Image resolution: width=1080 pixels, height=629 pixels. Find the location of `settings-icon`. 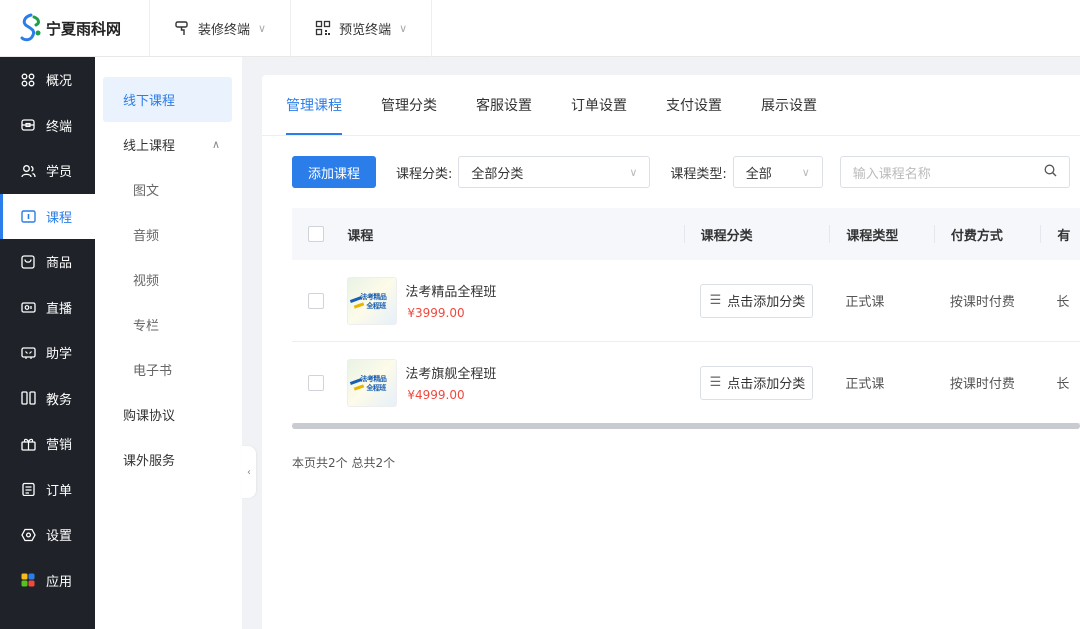

settings-icon is located at coordinates (28, 535).